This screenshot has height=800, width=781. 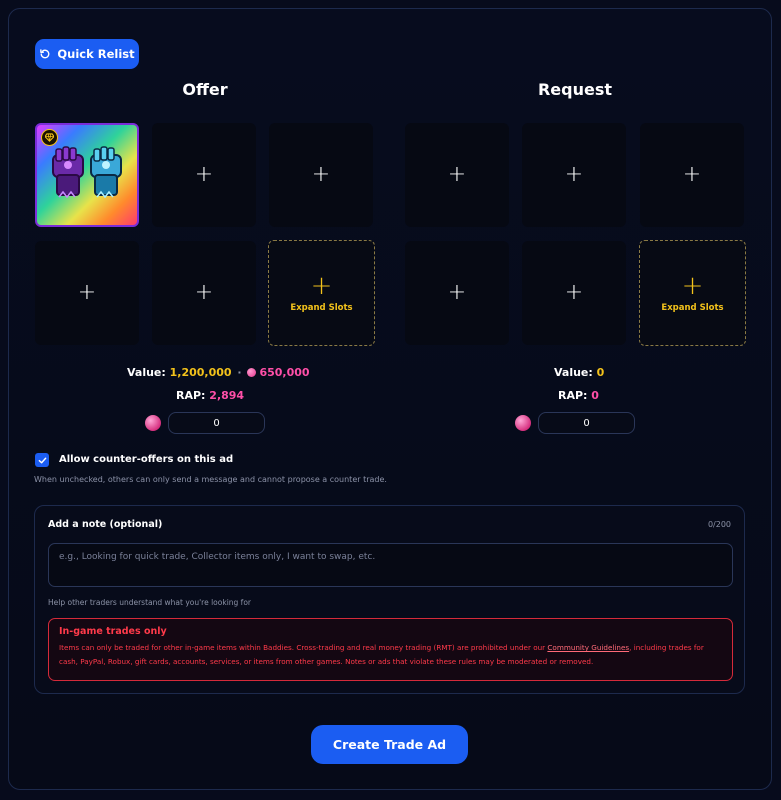 I want to click on offer-expand-slots-button: + Expand Slots, so click(x=321, y=293).